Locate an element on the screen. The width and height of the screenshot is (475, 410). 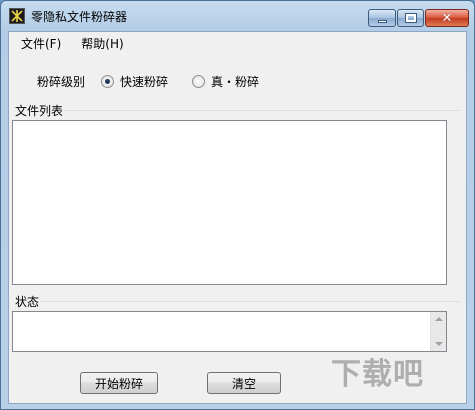
scroll-up-icon is located at coordinates (439, 319).